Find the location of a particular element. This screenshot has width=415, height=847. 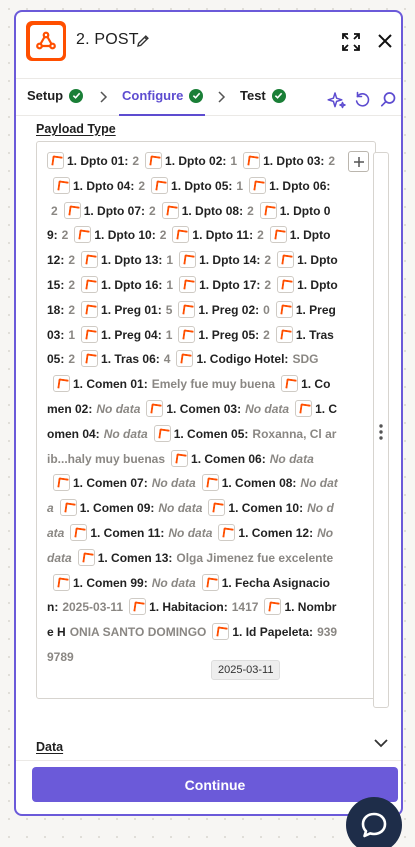

edit-icon is located at coordinates (143, 41).